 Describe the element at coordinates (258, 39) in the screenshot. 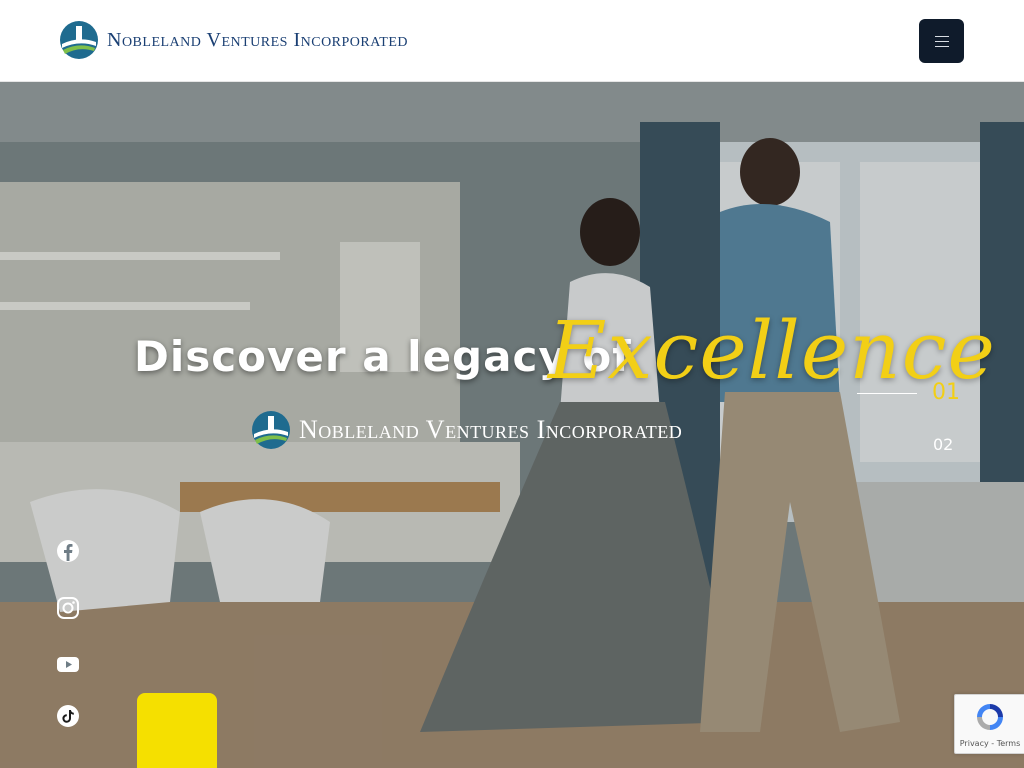

I see `brand-name: Nobleland Ventures Incorporated` at that location.